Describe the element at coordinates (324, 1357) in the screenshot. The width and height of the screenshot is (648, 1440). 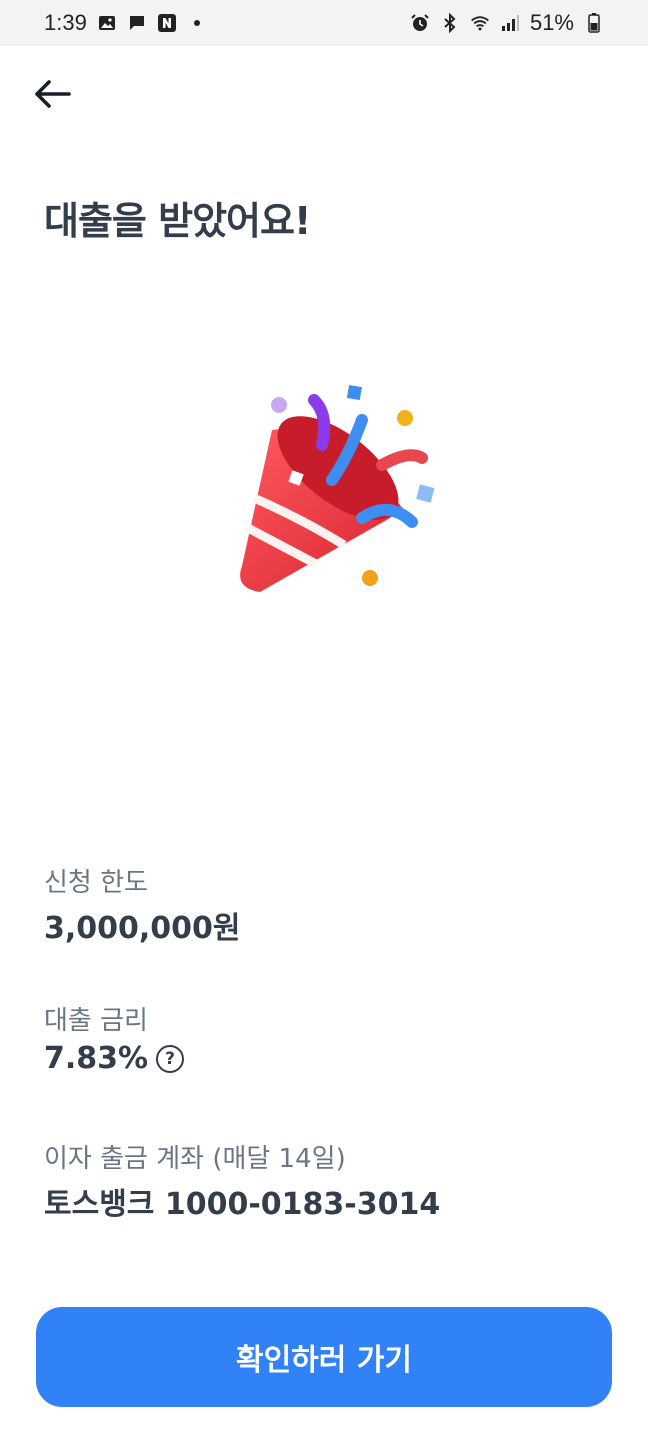
I see `confirm-button: 확인하러 가기` at that location.